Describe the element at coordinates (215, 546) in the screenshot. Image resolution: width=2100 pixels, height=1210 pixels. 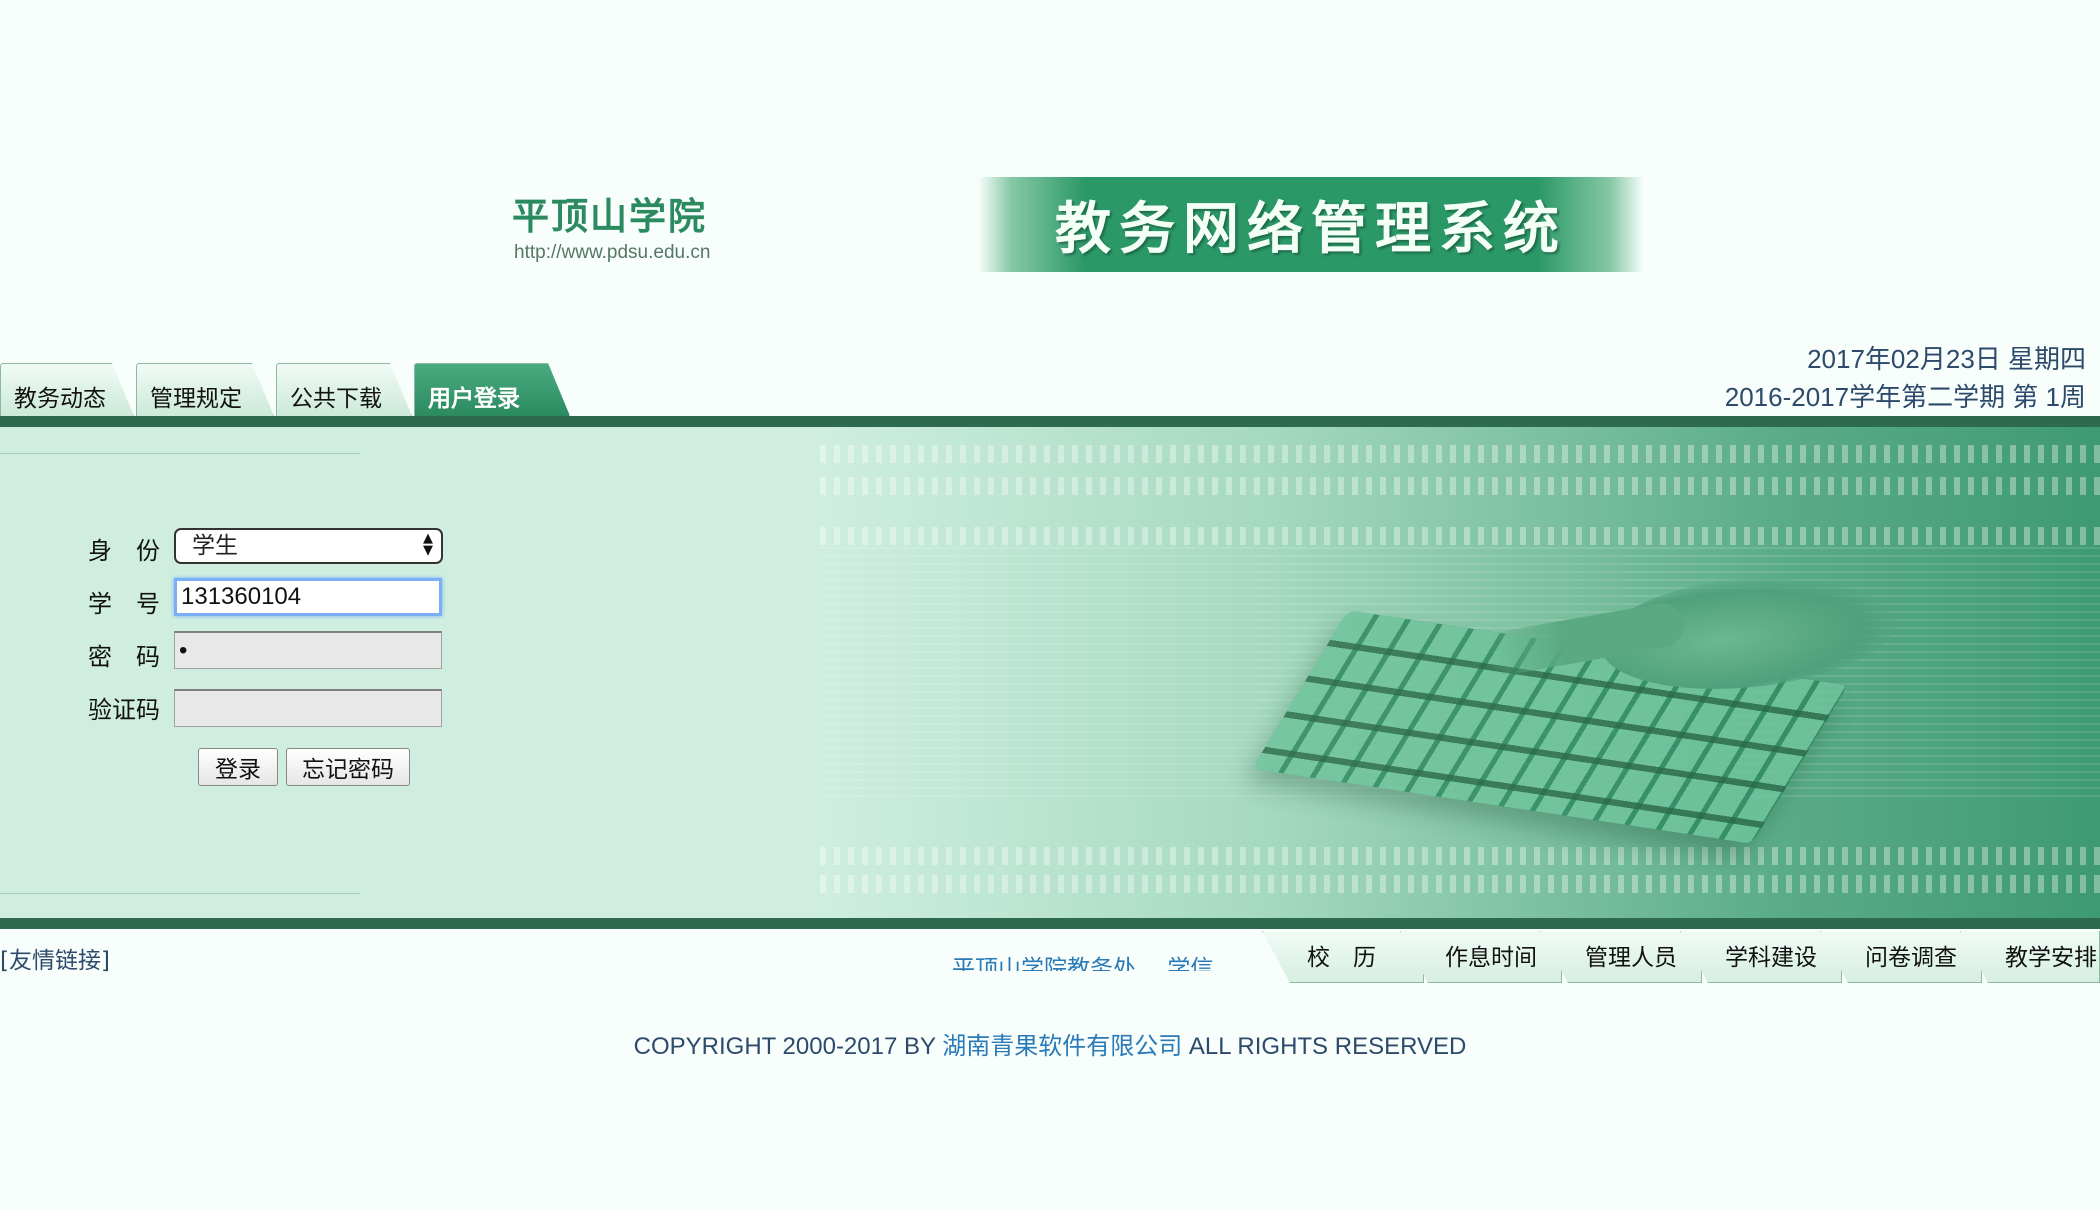
I see `identity-selected-value: 学生` at that location.